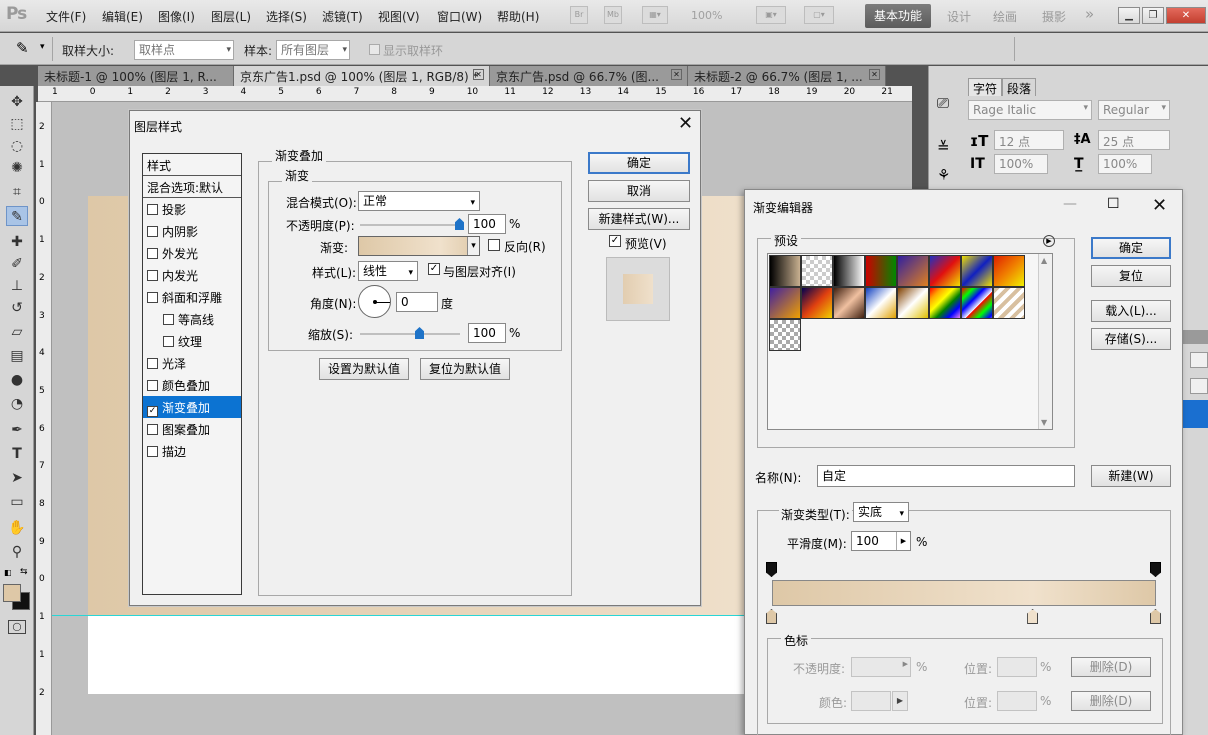  I want to click on maximize-icon: ☐, so click(1113, 204).